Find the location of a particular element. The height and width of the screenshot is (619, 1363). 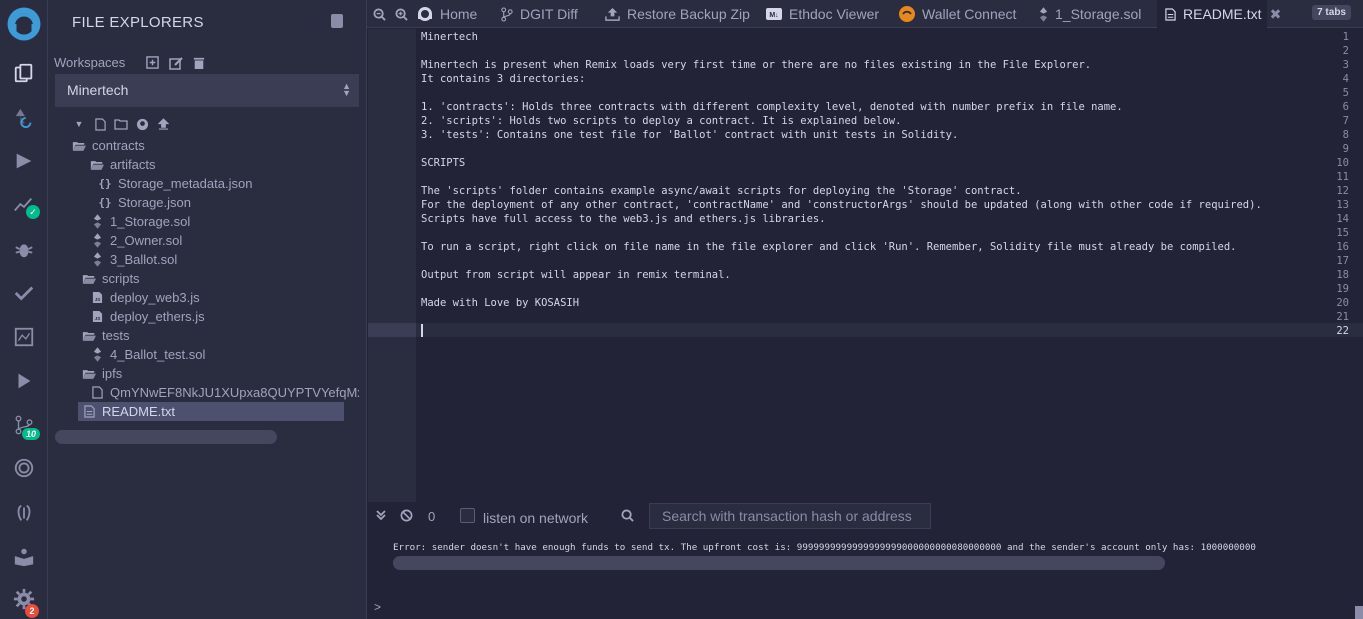

tree-item-label: 3_Ballot.sol is located at coordinates (144, 259).